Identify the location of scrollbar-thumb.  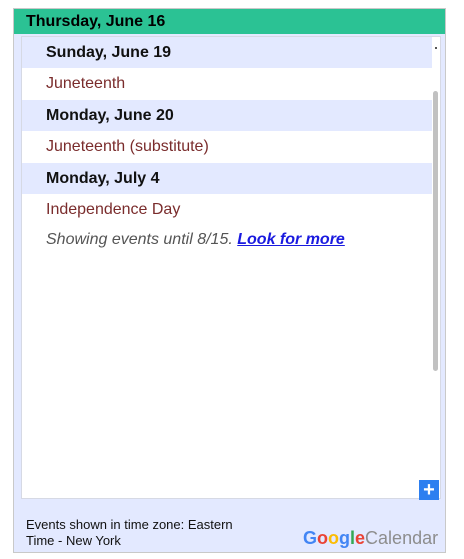
(435, 231).